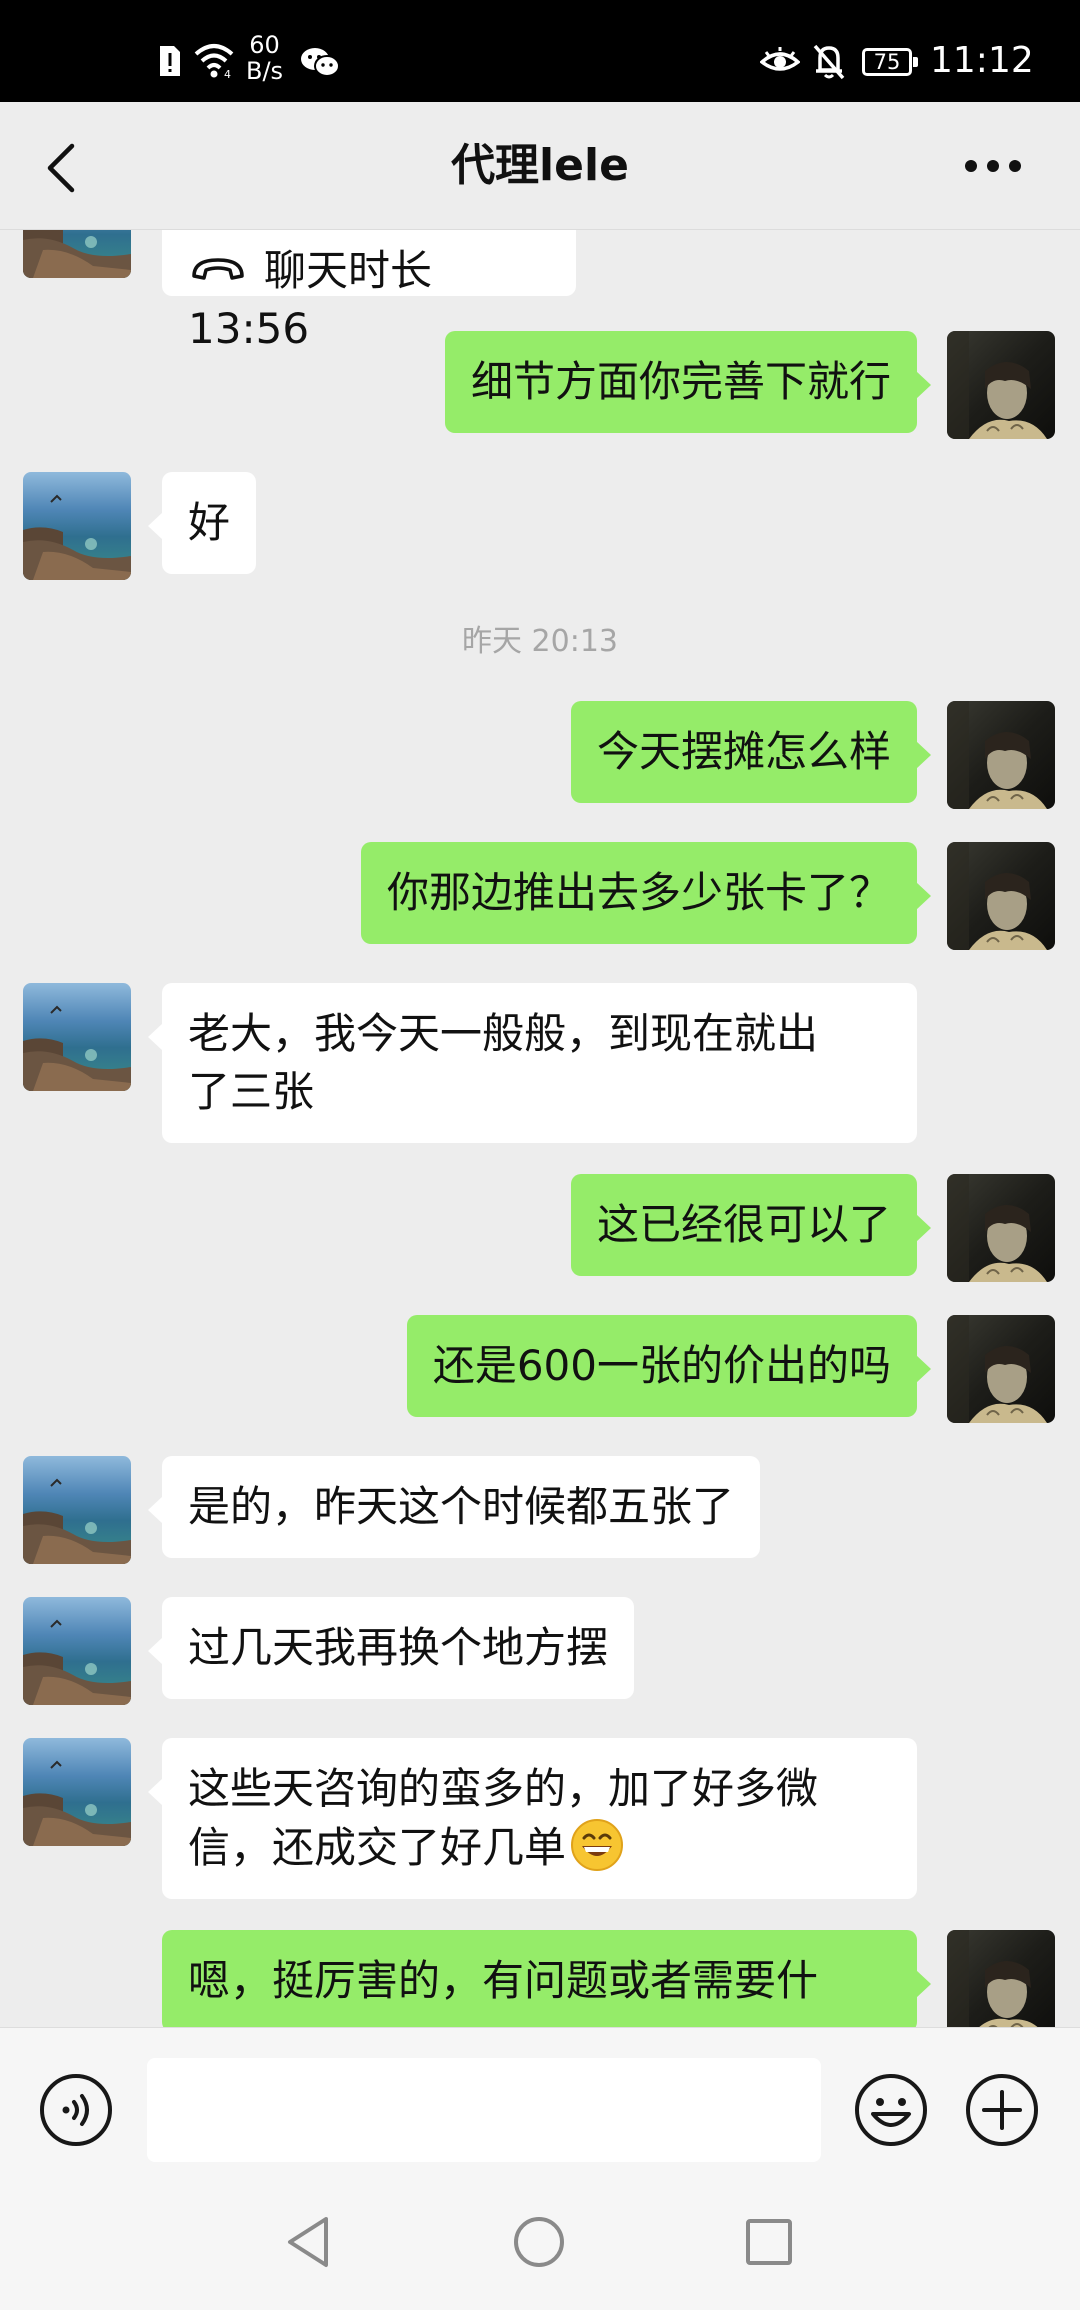 The width and height of the screenshot is (1080, 2310). What do you see at coordinates (669, 1366) in the screenshot?
I see `my-message-bubble: 还是600一张的价出的吗` at bounding box center [669, 1366].